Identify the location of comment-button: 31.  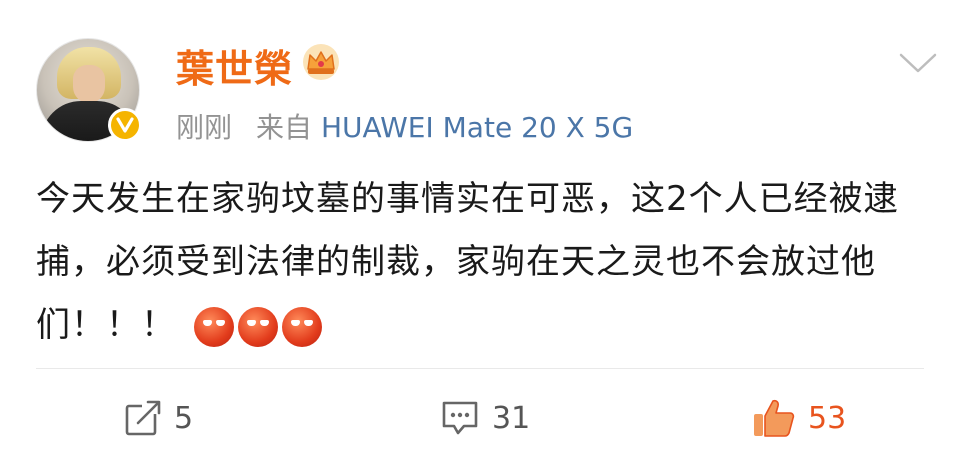
(485, 418).